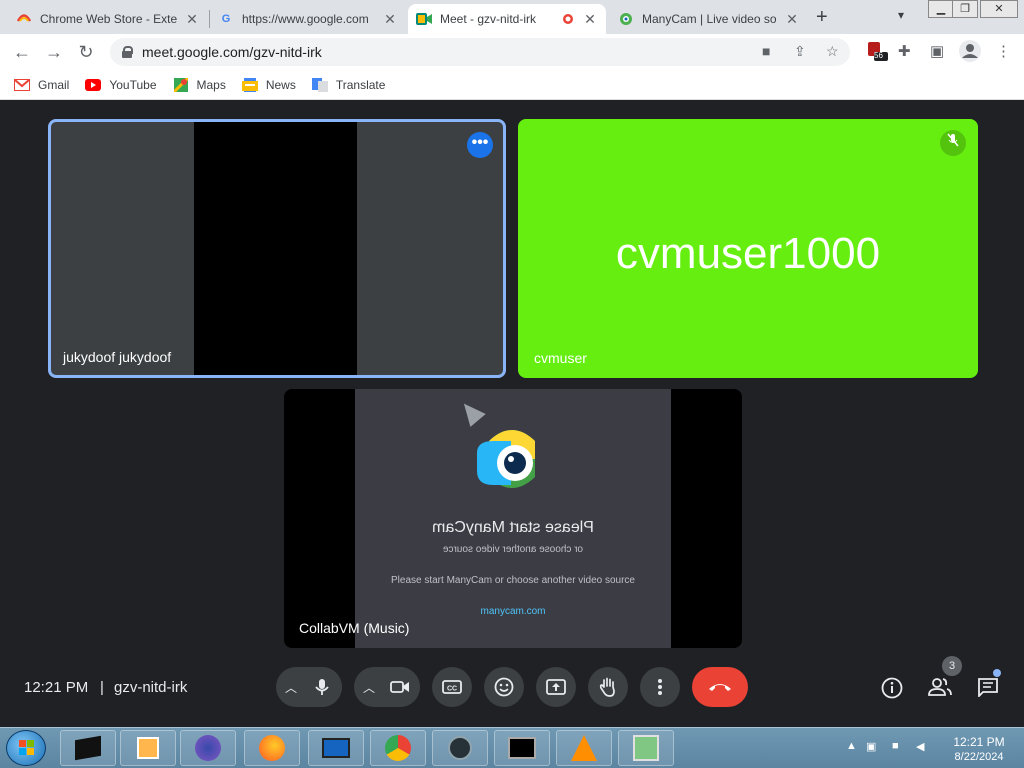 This screenshot has height=768, width=1024. I want to click on chat-button, so click(988, 689).